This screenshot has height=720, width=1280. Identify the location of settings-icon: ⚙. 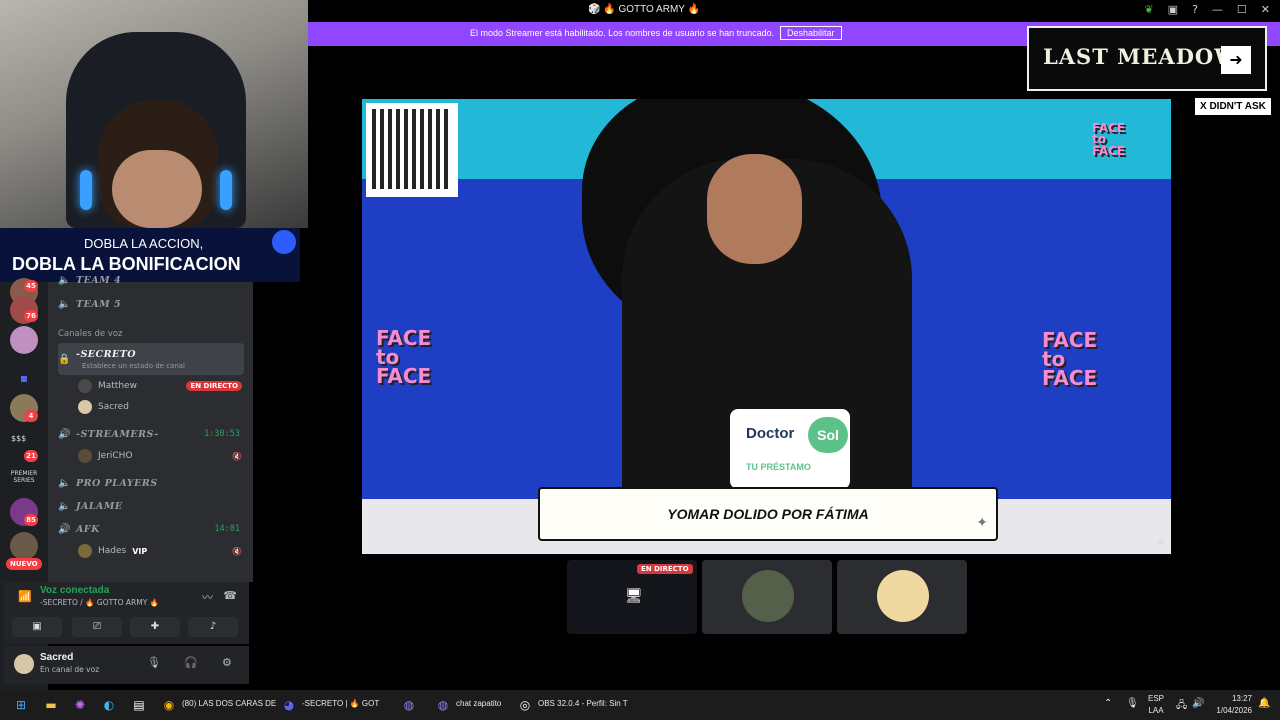
(227, 662).